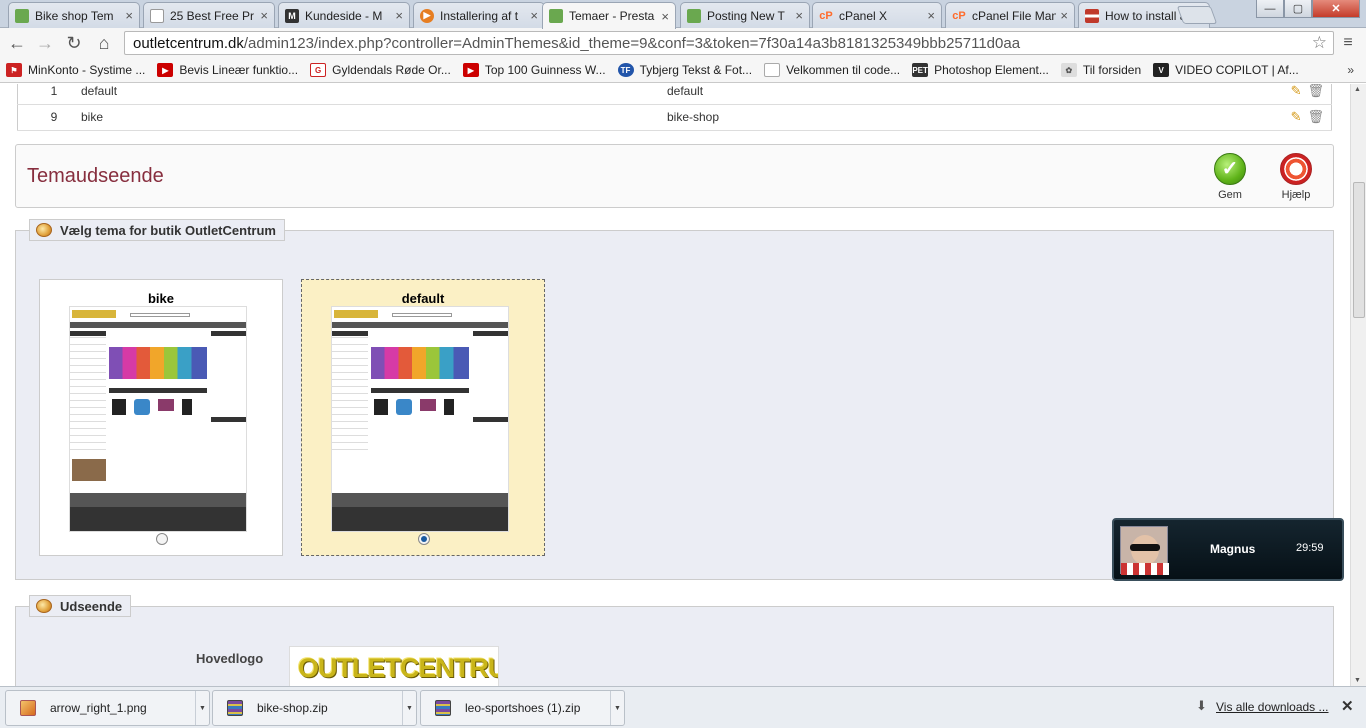  I want to click on download-filename: bike-shop.zip, so click(292, 708).